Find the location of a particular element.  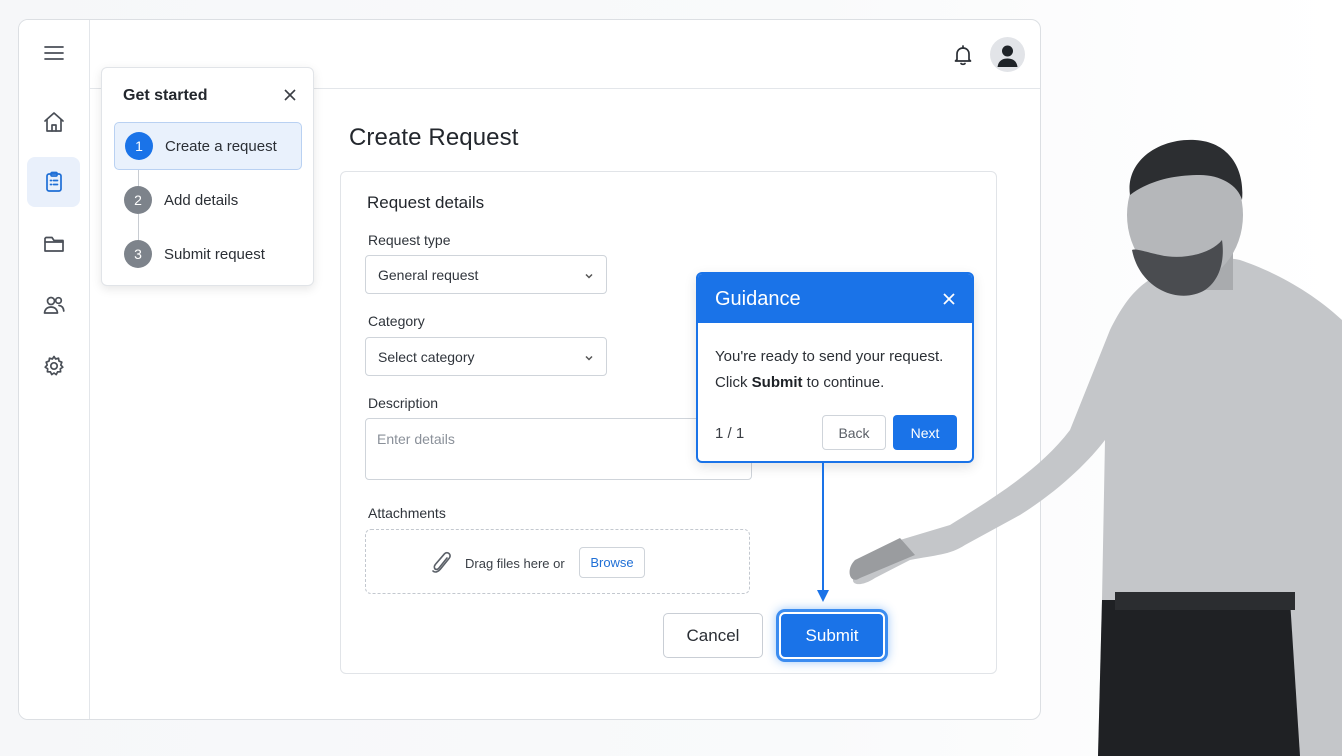

folder-icon is located at coordinates (53, 244).